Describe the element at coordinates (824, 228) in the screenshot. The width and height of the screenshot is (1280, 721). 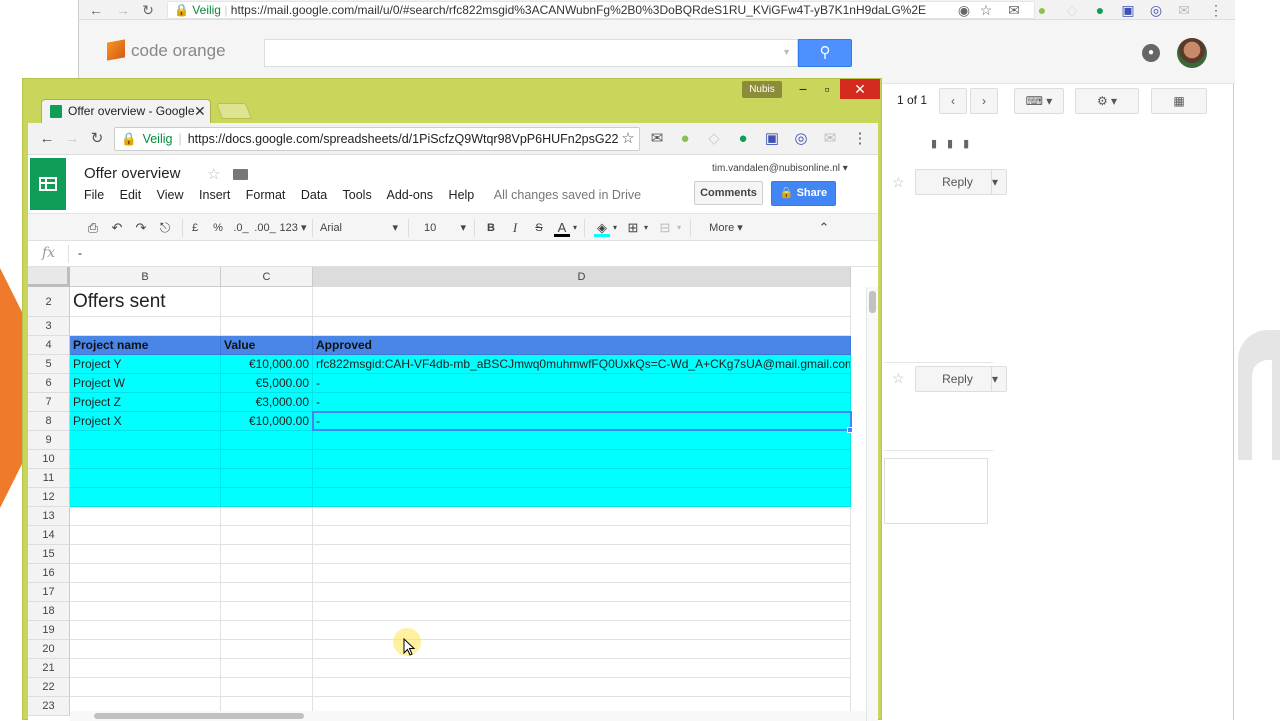
I see `collapse-toolbar-icon: ⌃` at that location.